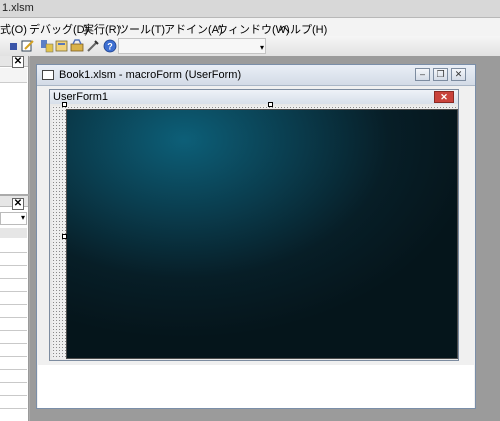  Describe the element at coordinates (13, 29) in the screenshot. I see `menu-format: 式(O)` at that location.